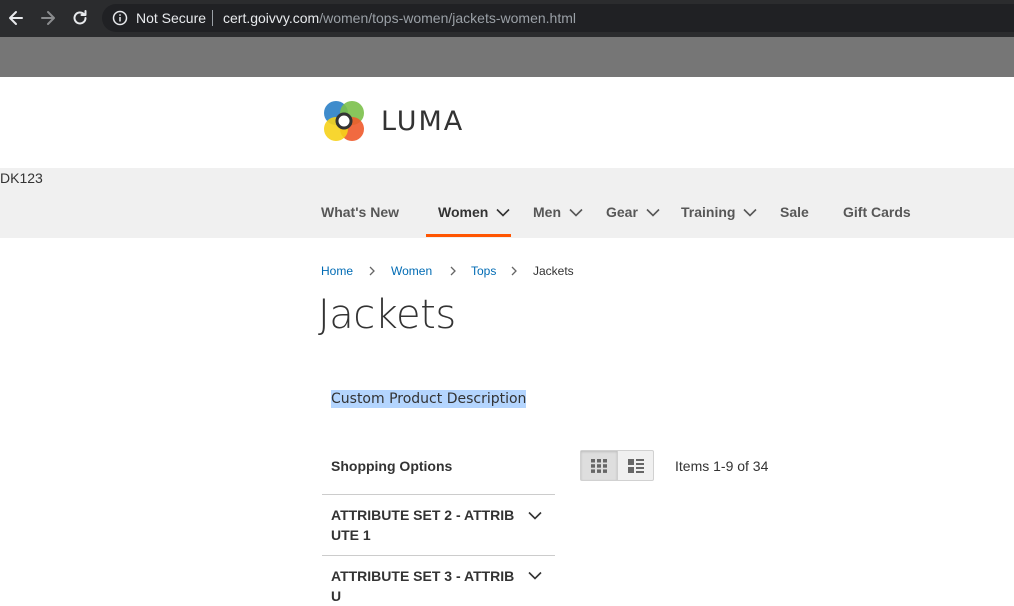 The image size is (1014, 606). What do you see at coordinates (429, 399) in the screenshot?
I see `category-description: Custom Product Description` at bounding box center [429, 399].